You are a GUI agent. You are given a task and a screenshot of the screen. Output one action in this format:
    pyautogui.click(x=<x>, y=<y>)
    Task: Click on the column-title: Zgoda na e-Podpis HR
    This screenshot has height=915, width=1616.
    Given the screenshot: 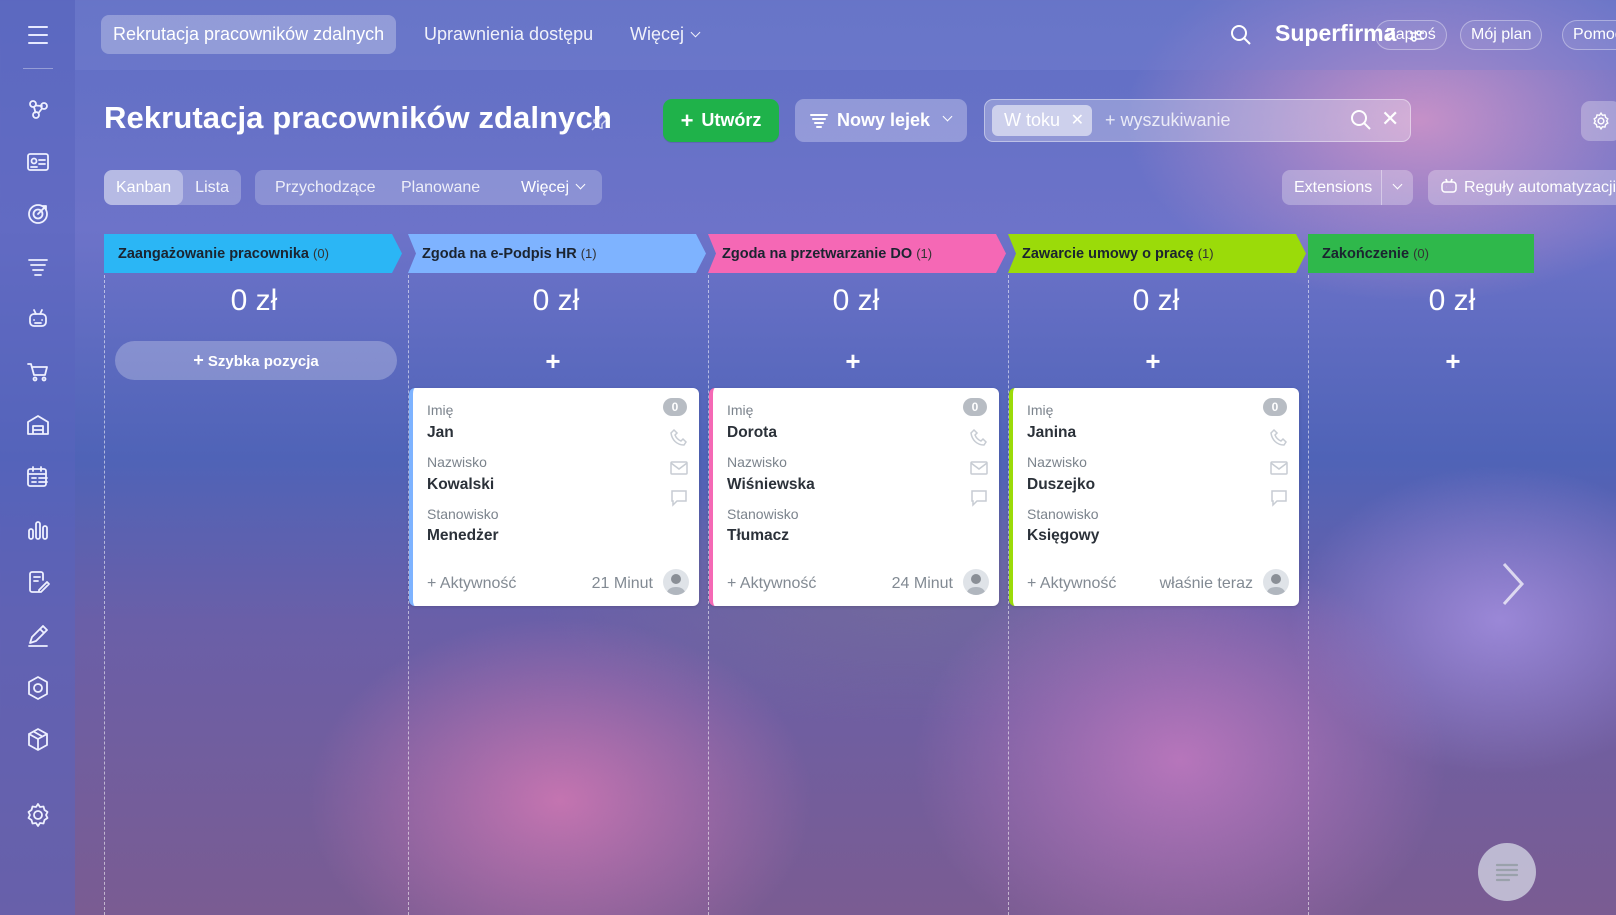 What is the action you would take?
    pyautogui.click(x=499, y=254)
    